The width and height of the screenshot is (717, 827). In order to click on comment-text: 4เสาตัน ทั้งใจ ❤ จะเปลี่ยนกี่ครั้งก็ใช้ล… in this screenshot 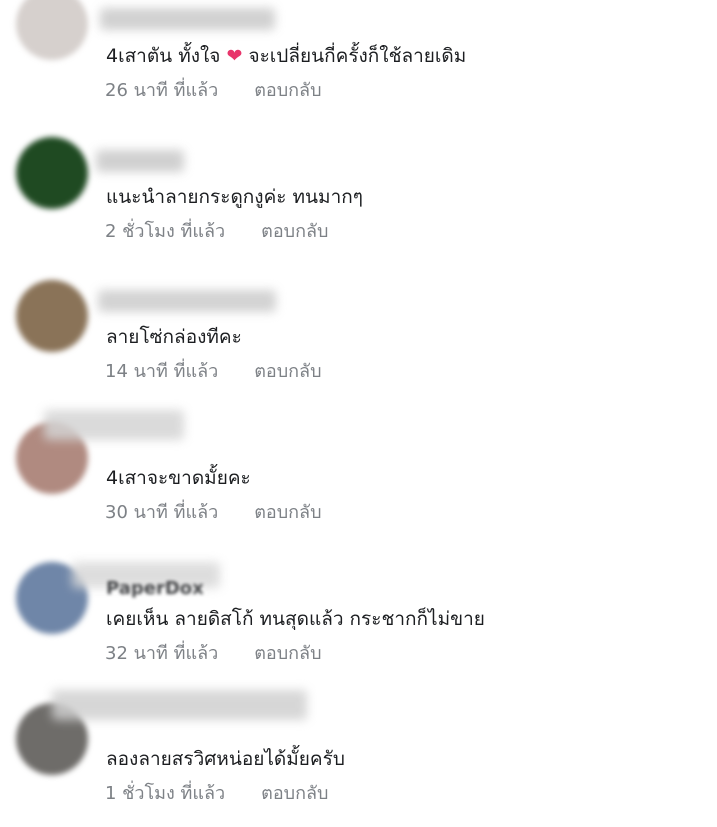, I will do `click(286, 56)`.